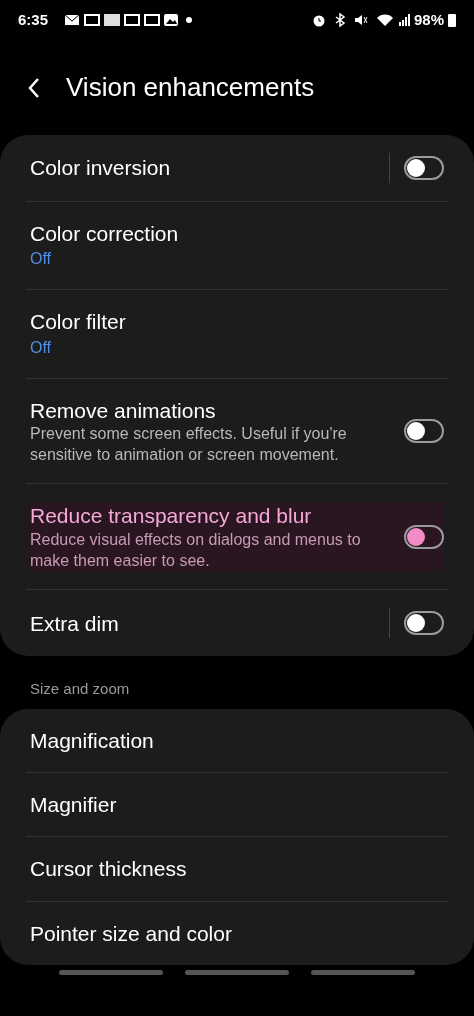  Describe the element at coordinates (237, 245) in the screenshot. I see `settings-row: Color correction Off` at that location.